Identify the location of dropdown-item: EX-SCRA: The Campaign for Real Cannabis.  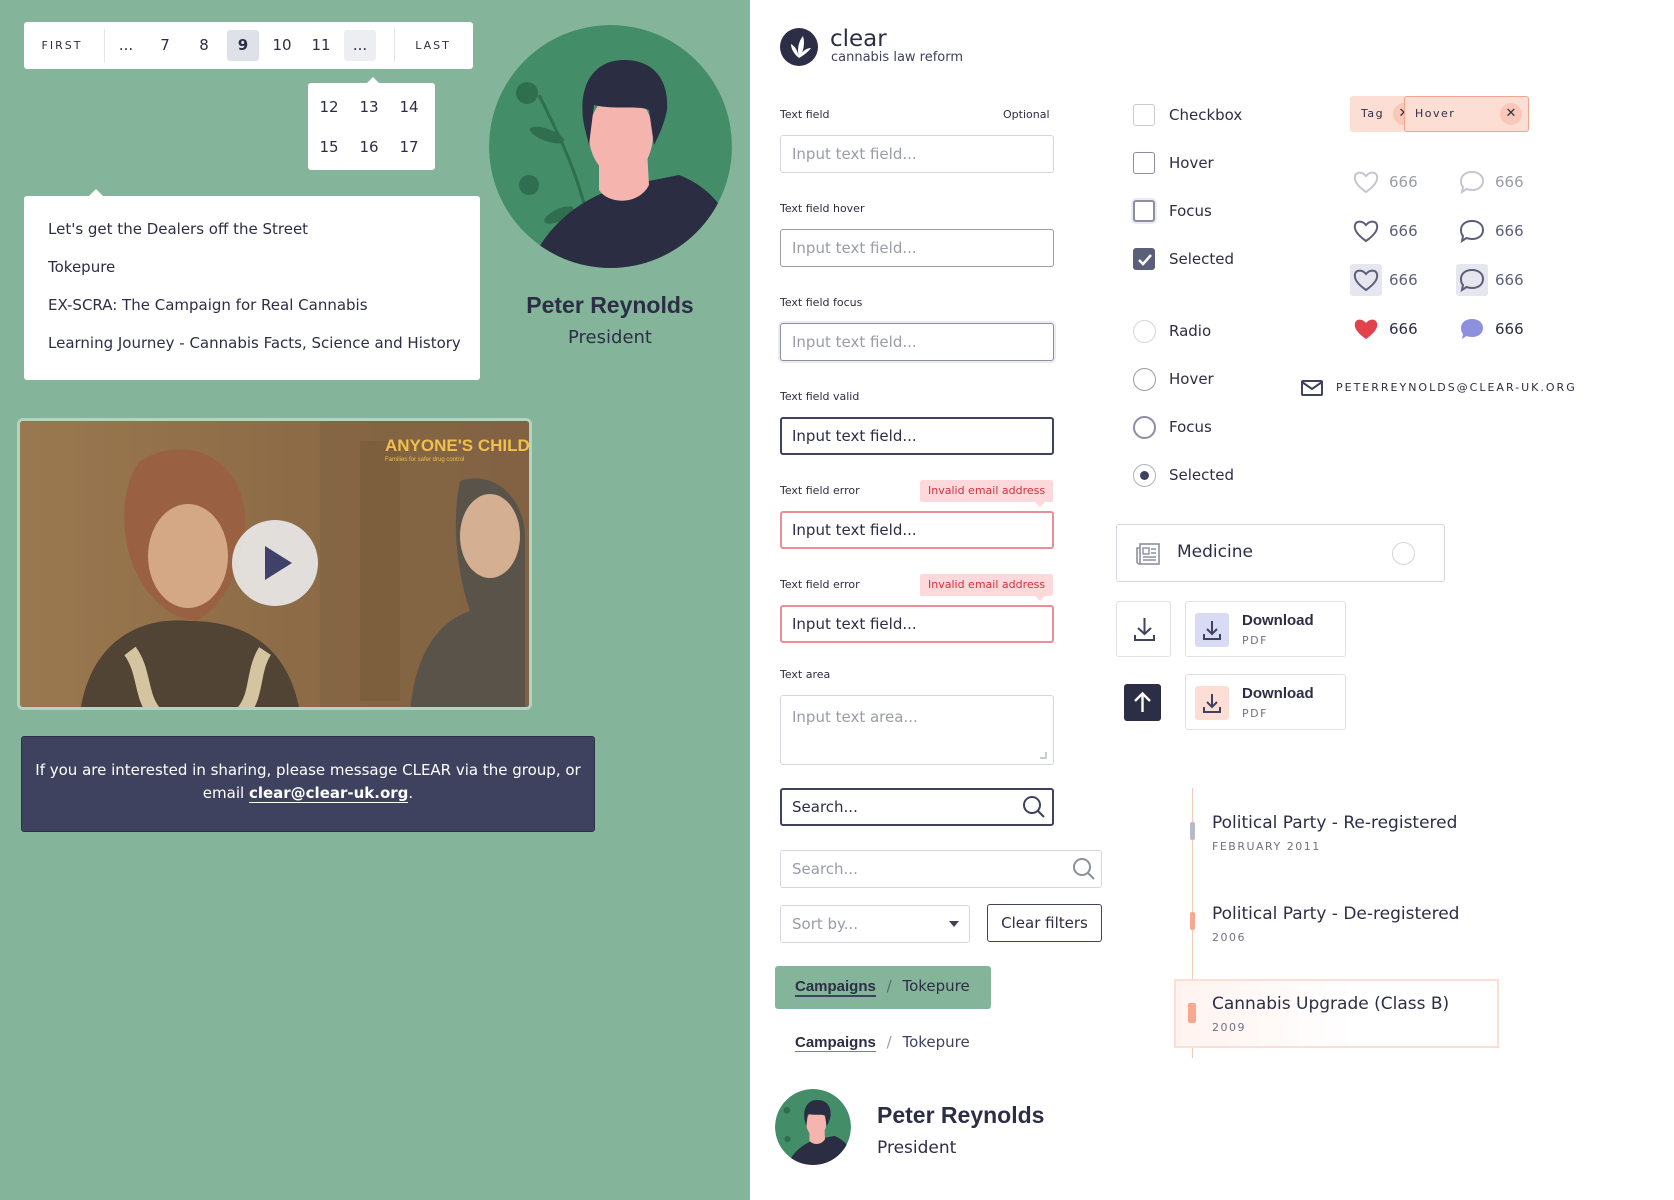
(208, 305).